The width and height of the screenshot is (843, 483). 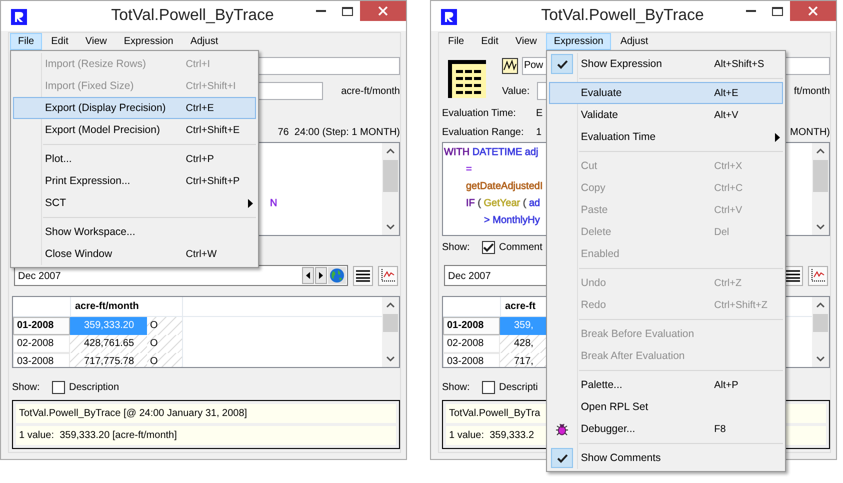 I want to click on field-label: Evaluation Range:, so click(x=483, y=132).